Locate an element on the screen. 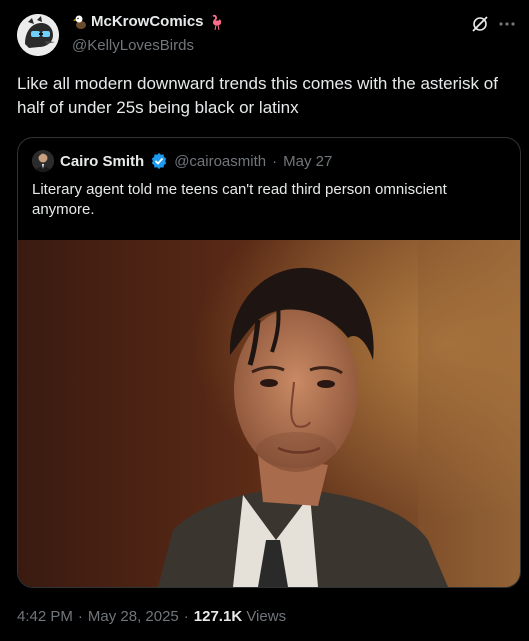 This screenshot has width=529, height=641. quoted-author-avatar is located at coordinates (43, 161).